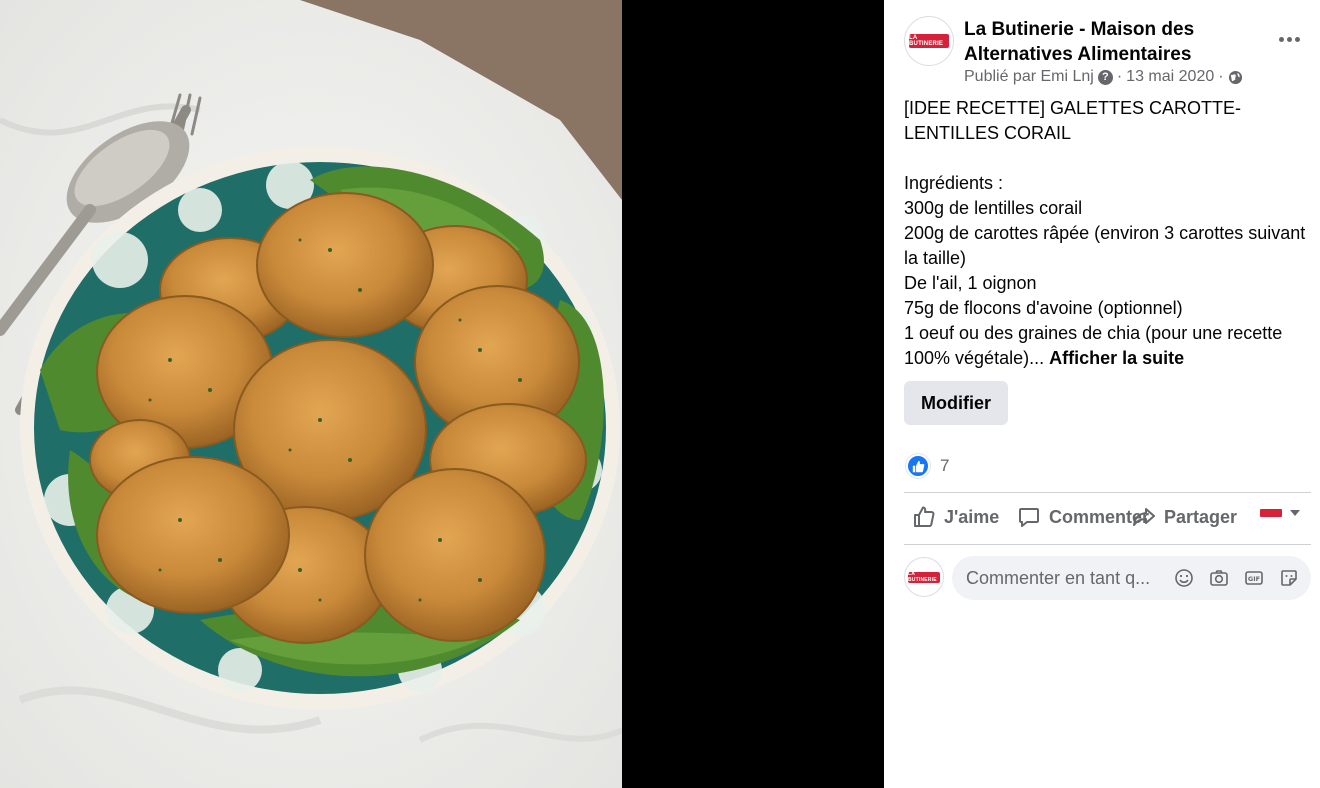 The image size is (1320, 788). I want to click on gif-button: GIF, so click(1254, 578).